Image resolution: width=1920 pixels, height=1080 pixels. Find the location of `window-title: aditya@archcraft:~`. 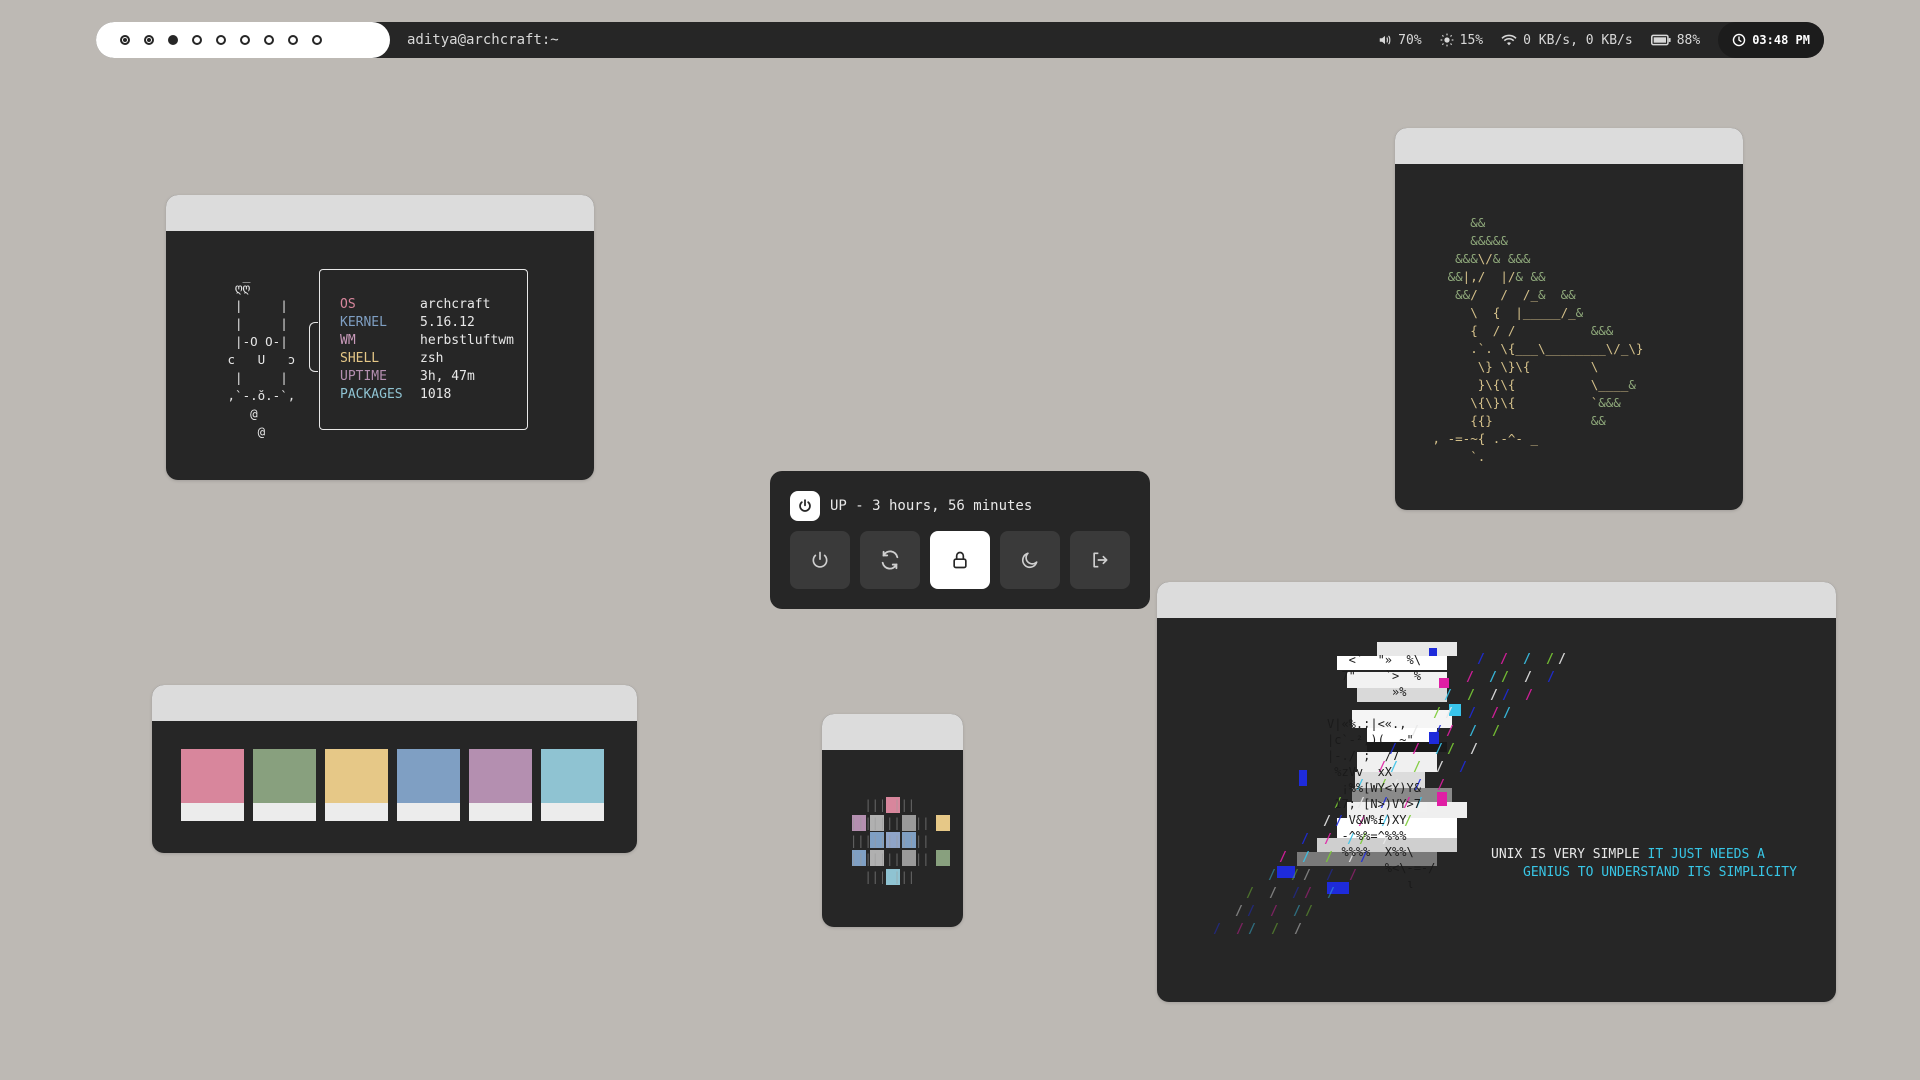

window-title: aditya@archcraft:~ is located at coordinates (483, 40).